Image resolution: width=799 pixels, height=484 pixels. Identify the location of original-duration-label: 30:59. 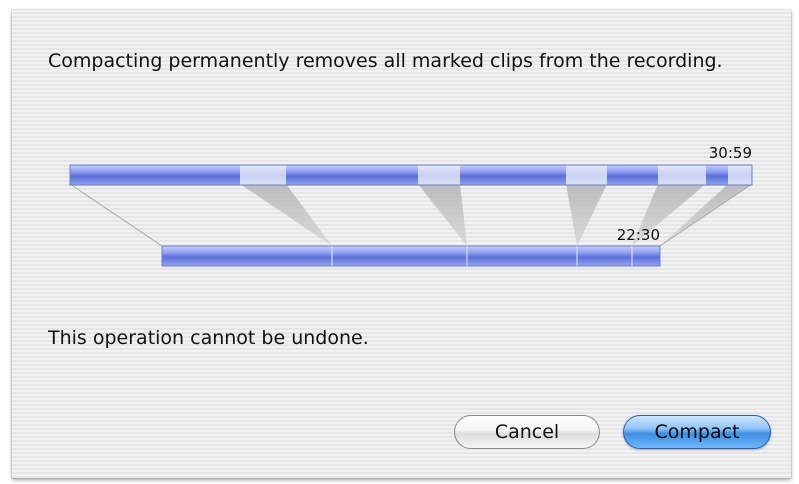
(730, 153).